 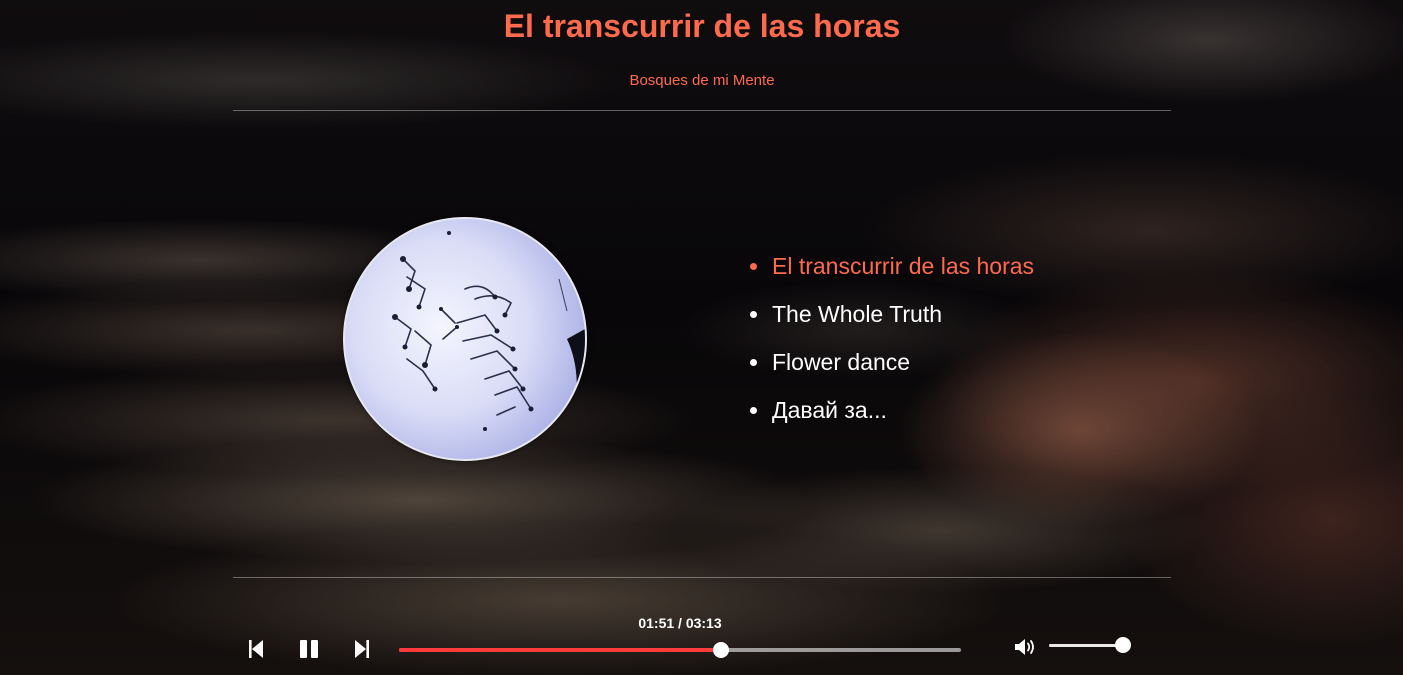 I want to click on time-display: 01:51 / 03:13, so click(x=680, y=623).